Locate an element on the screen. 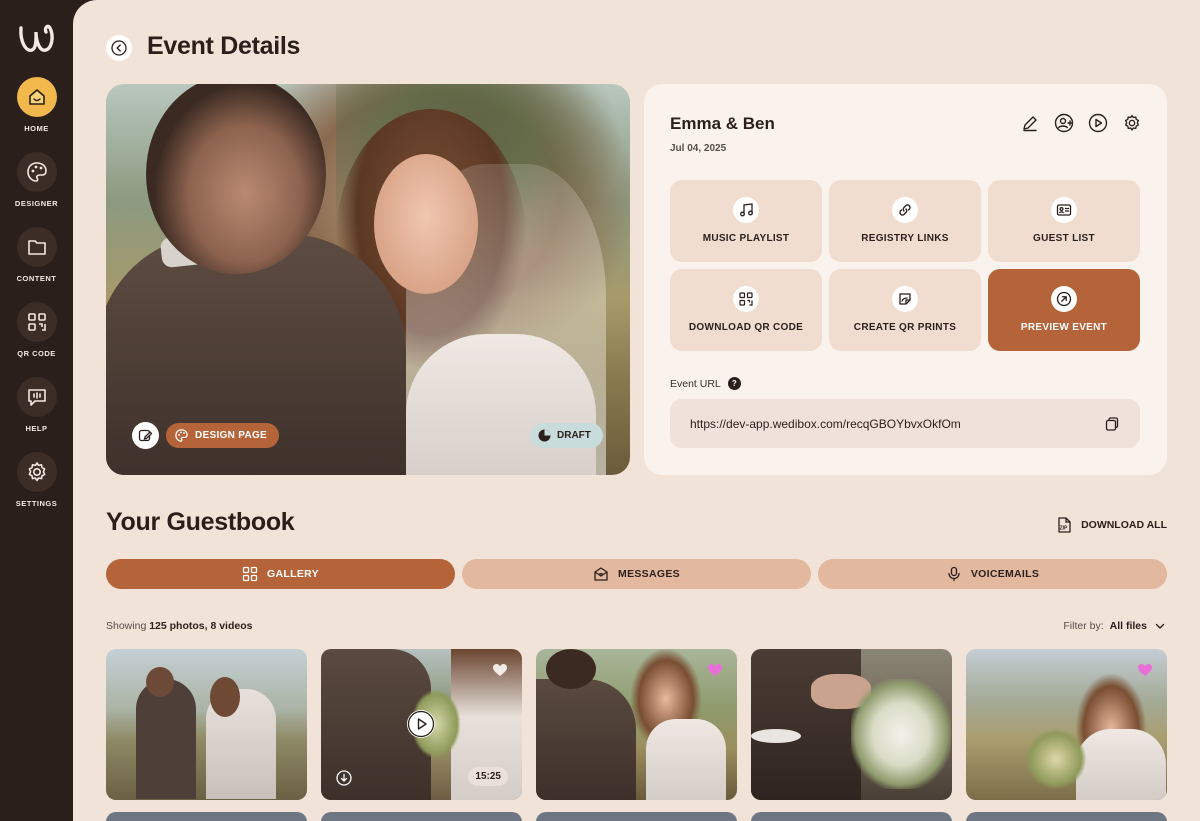  wedibox-logo is located at coordinates (37, 38).